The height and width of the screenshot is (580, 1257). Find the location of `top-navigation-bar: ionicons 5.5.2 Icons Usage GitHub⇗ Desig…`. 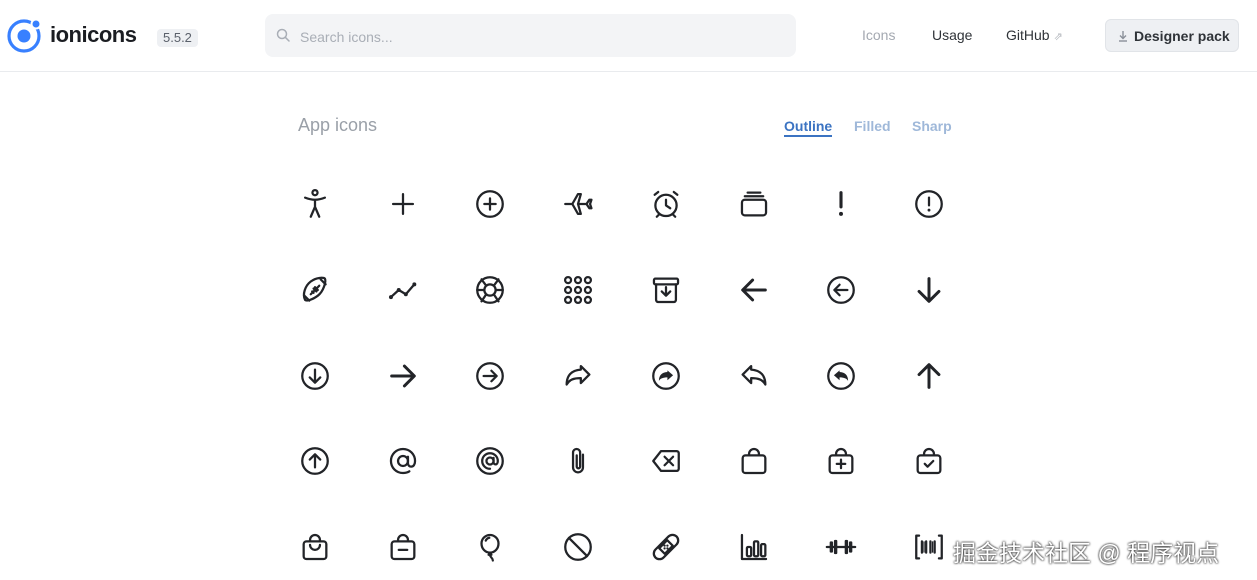

top-navigation-bar: ionicons 5.5.2 Icons Usage GitHub⇗ Desig… is located at coordinates (628, 36).